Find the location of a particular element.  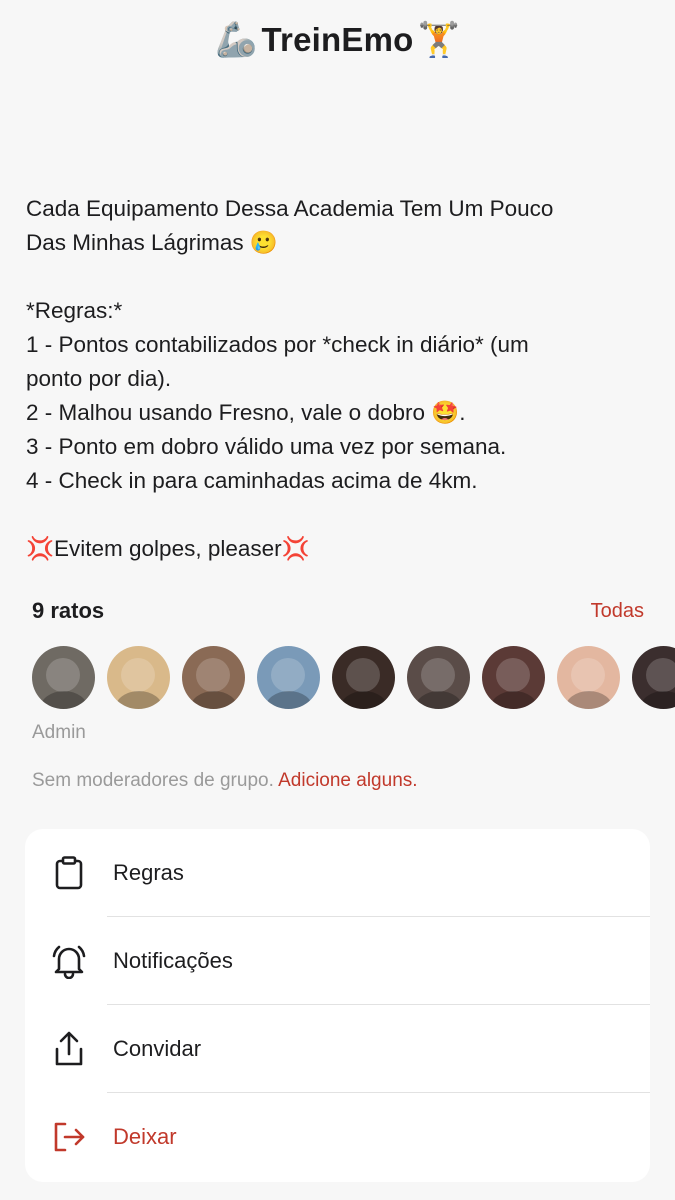

menu-item-label: Regras is located at coordinates (148, 872).